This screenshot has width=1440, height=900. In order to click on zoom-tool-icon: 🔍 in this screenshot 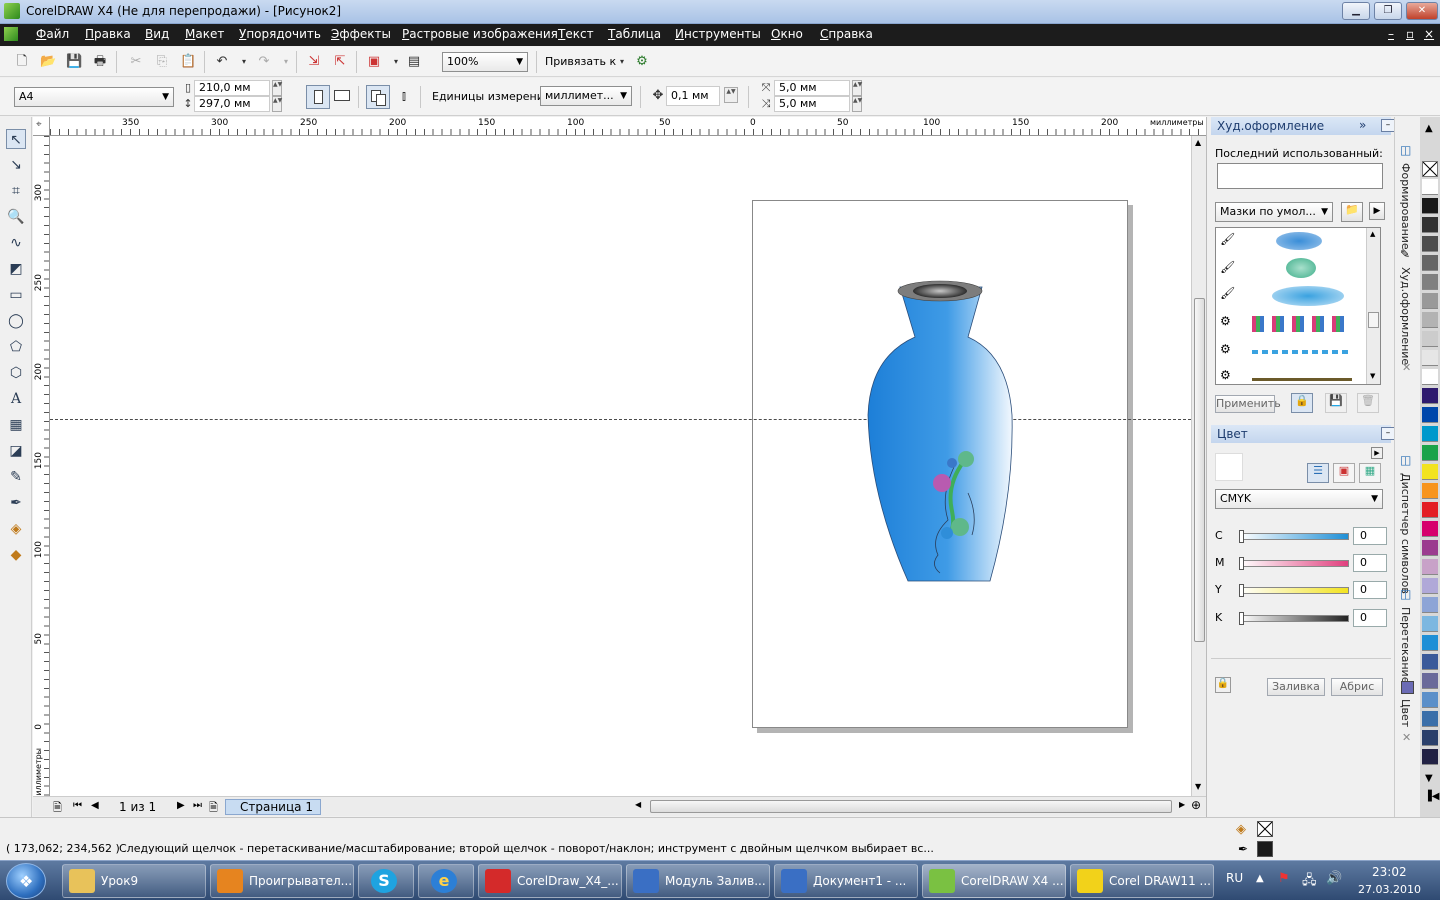, I will do `click(16, 217)`.